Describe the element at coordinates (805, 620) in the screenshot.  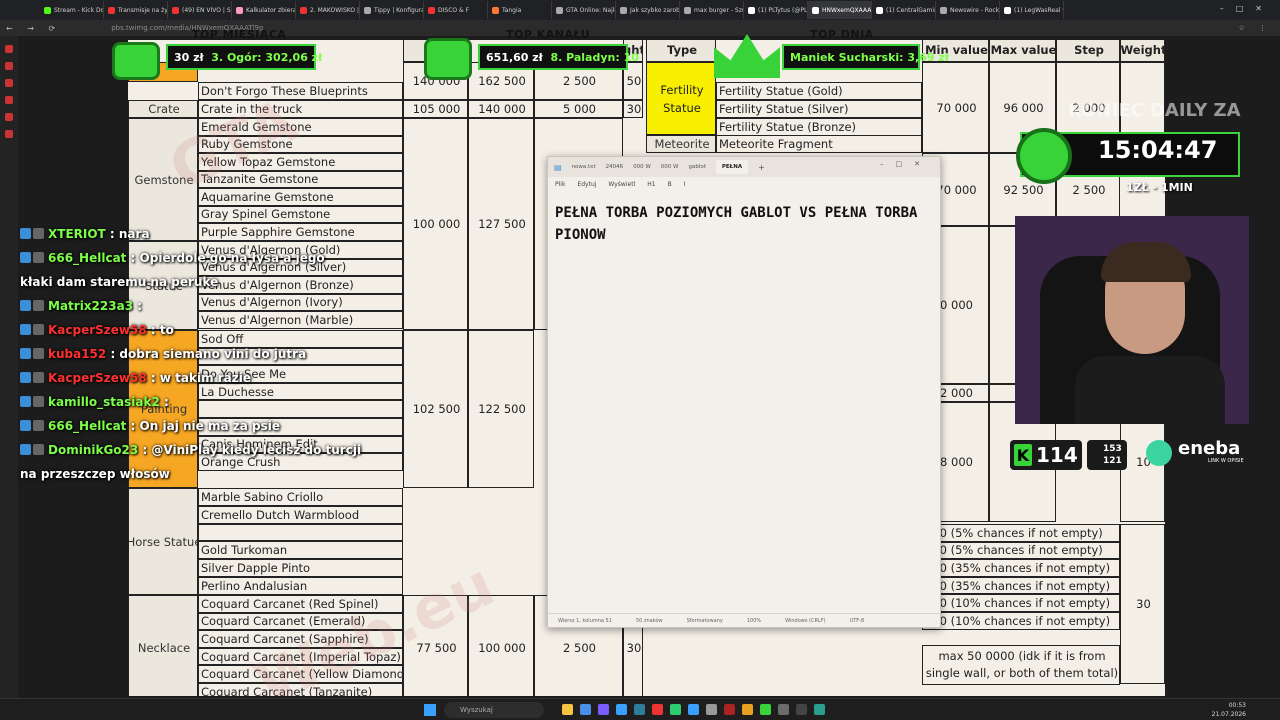
I see `status-item: Windows (CRLF)` at that location.